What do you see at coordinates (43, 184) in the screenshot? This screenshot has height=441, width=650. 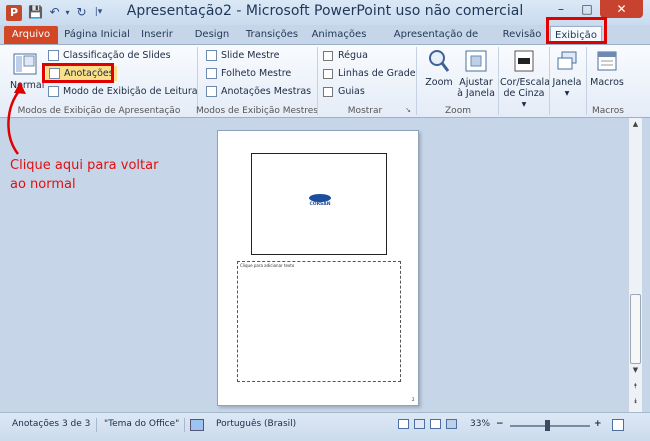 I see `annotation-line-2: ao normal` at bounding box center [43, 184].